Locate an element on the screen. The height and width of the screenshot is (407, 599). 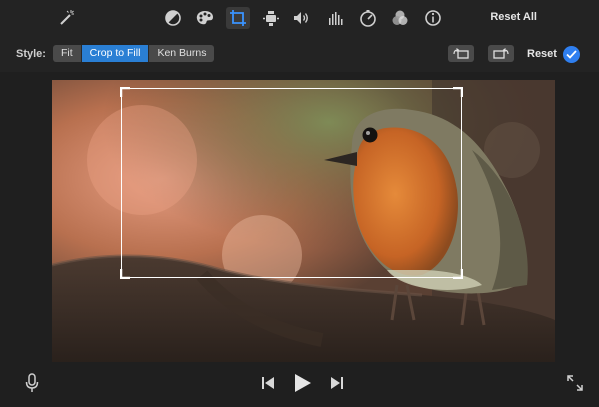
checkmark-icon is located at coordinates (571, 54).